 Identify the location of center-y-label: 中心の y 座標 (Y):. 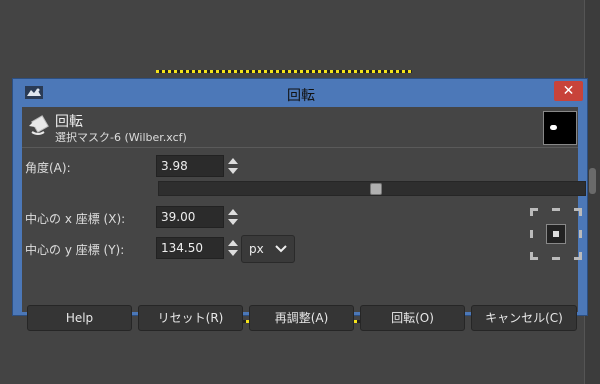
(75, 250).